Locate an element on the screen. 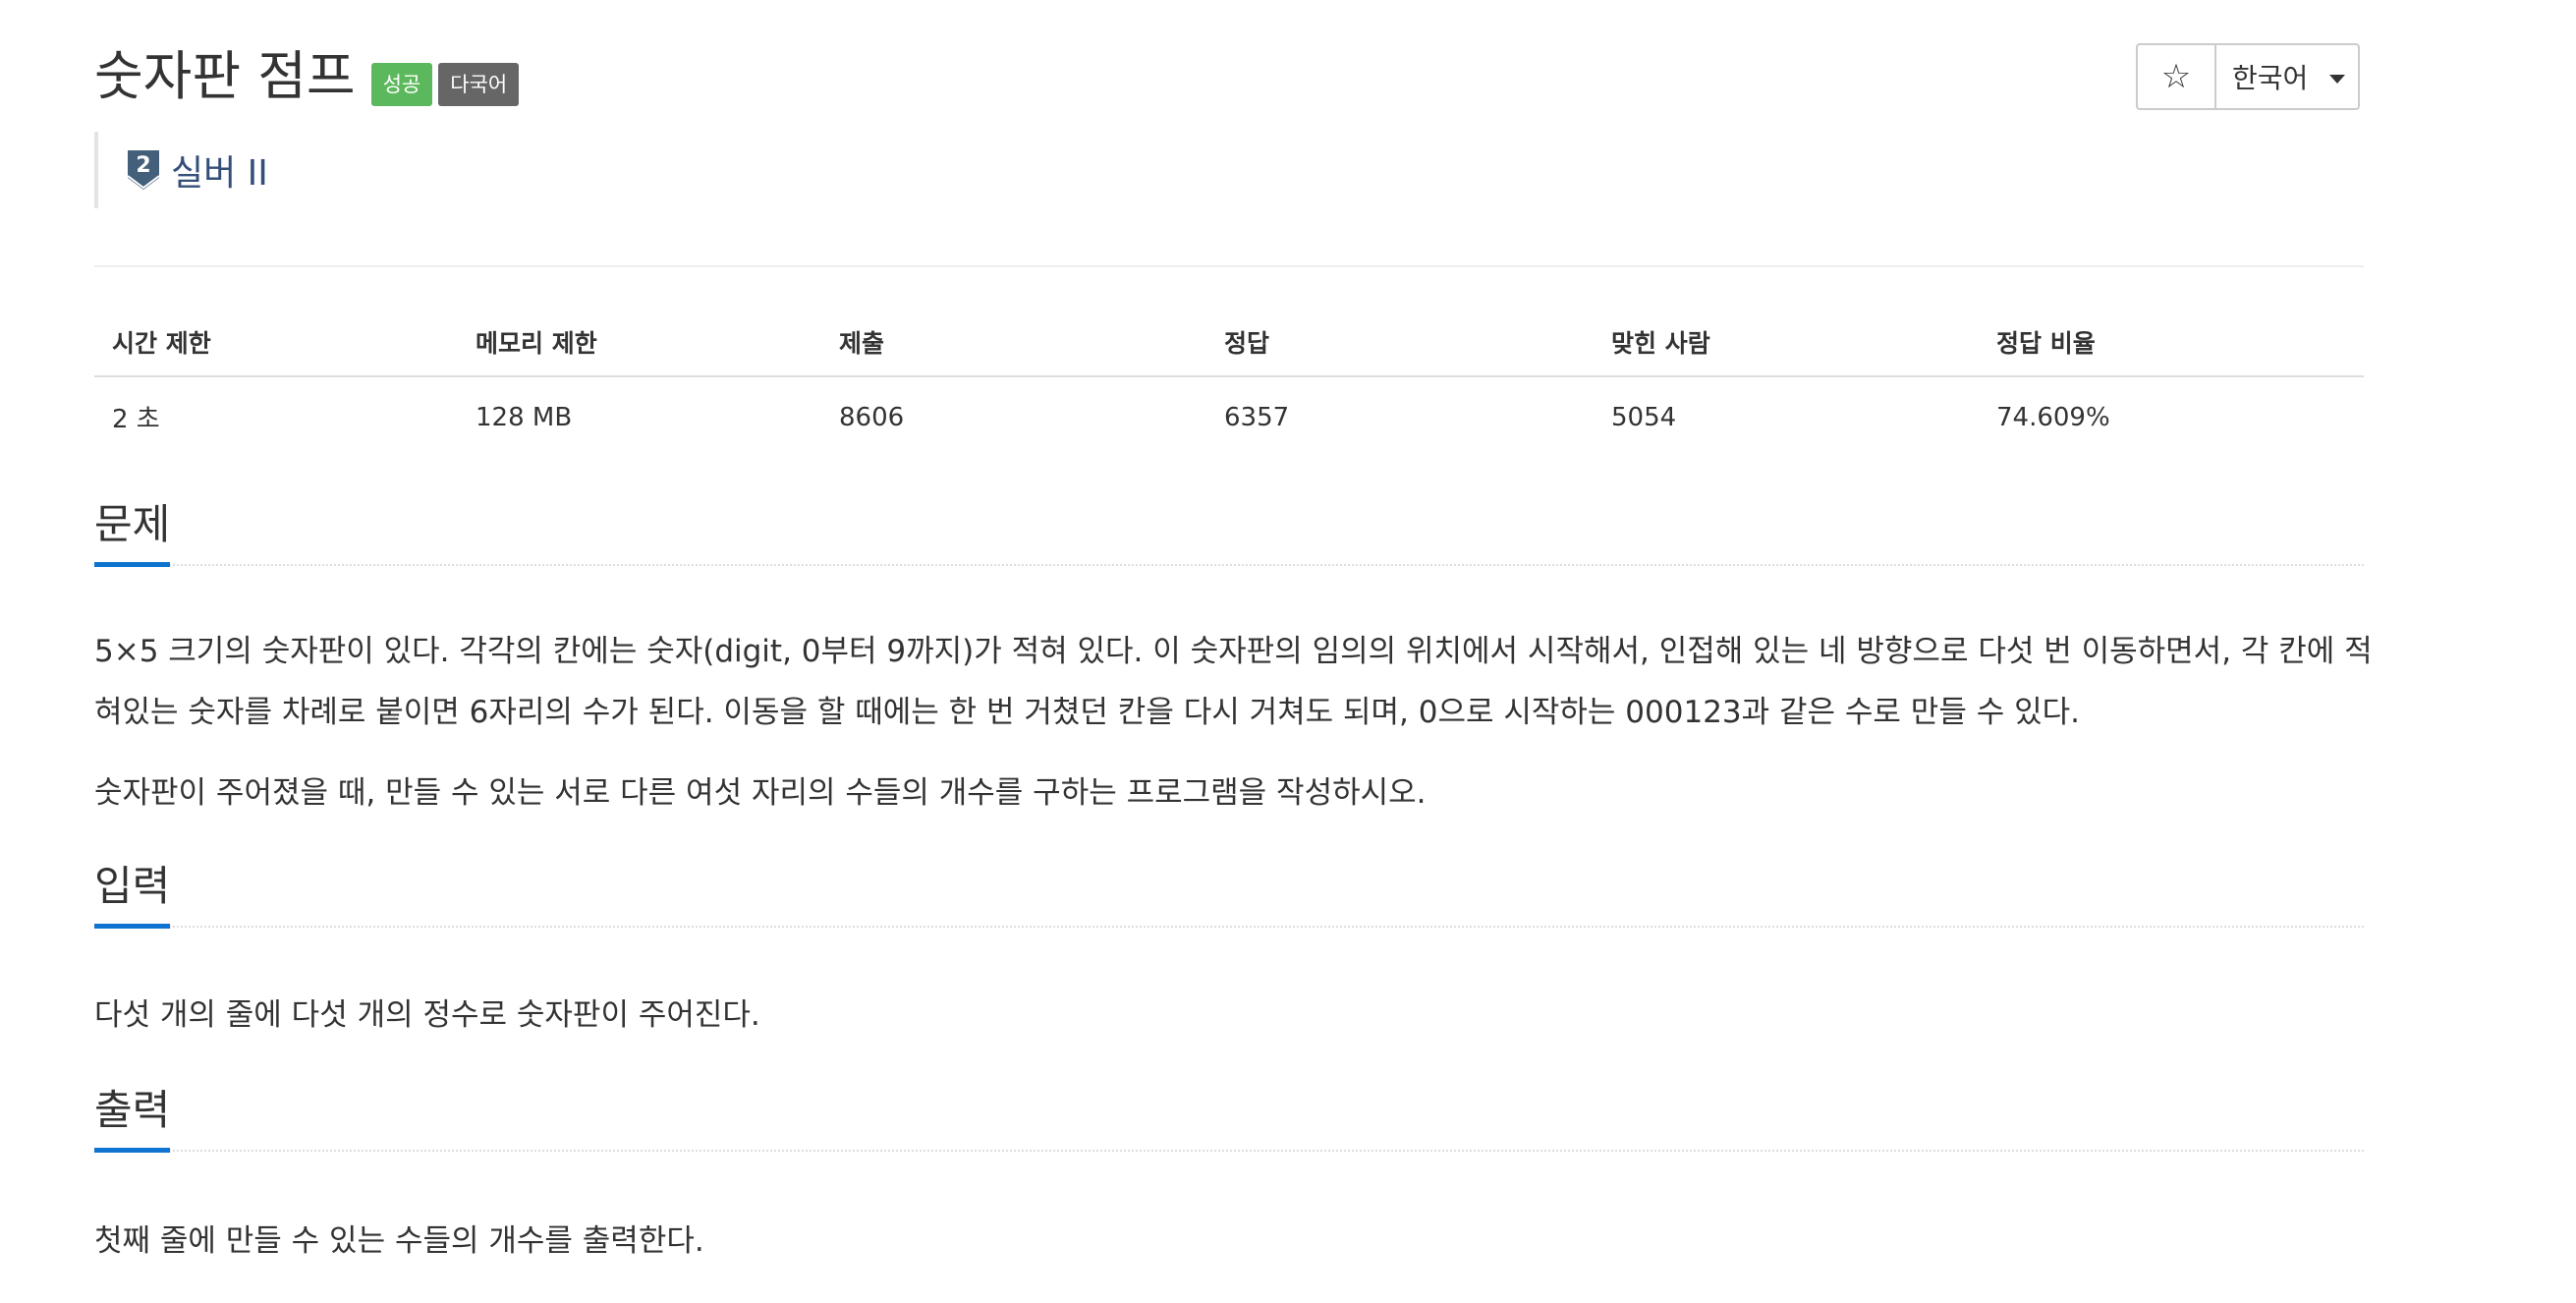  silver-tier-icon: 2 is located at coordinates (143, 170).